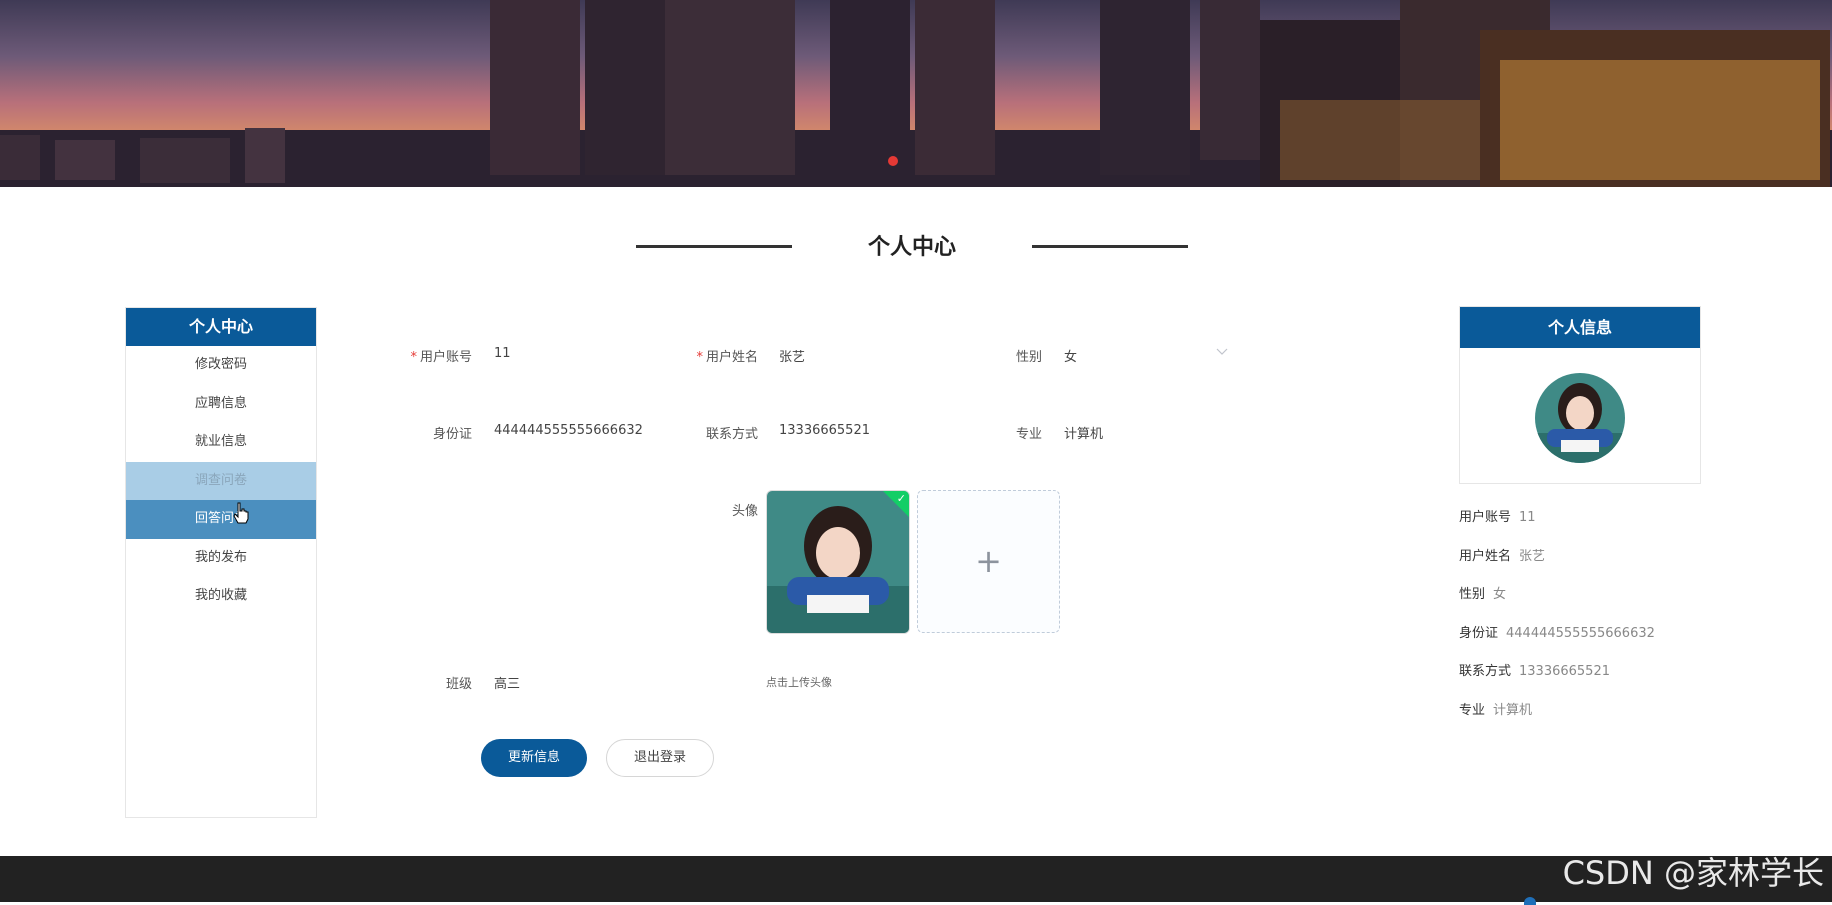 The image size is (1832, 905). Describe the element at coordinates (824, 430) in the screenshot. I see `phone-input: 13336665521` at that location.